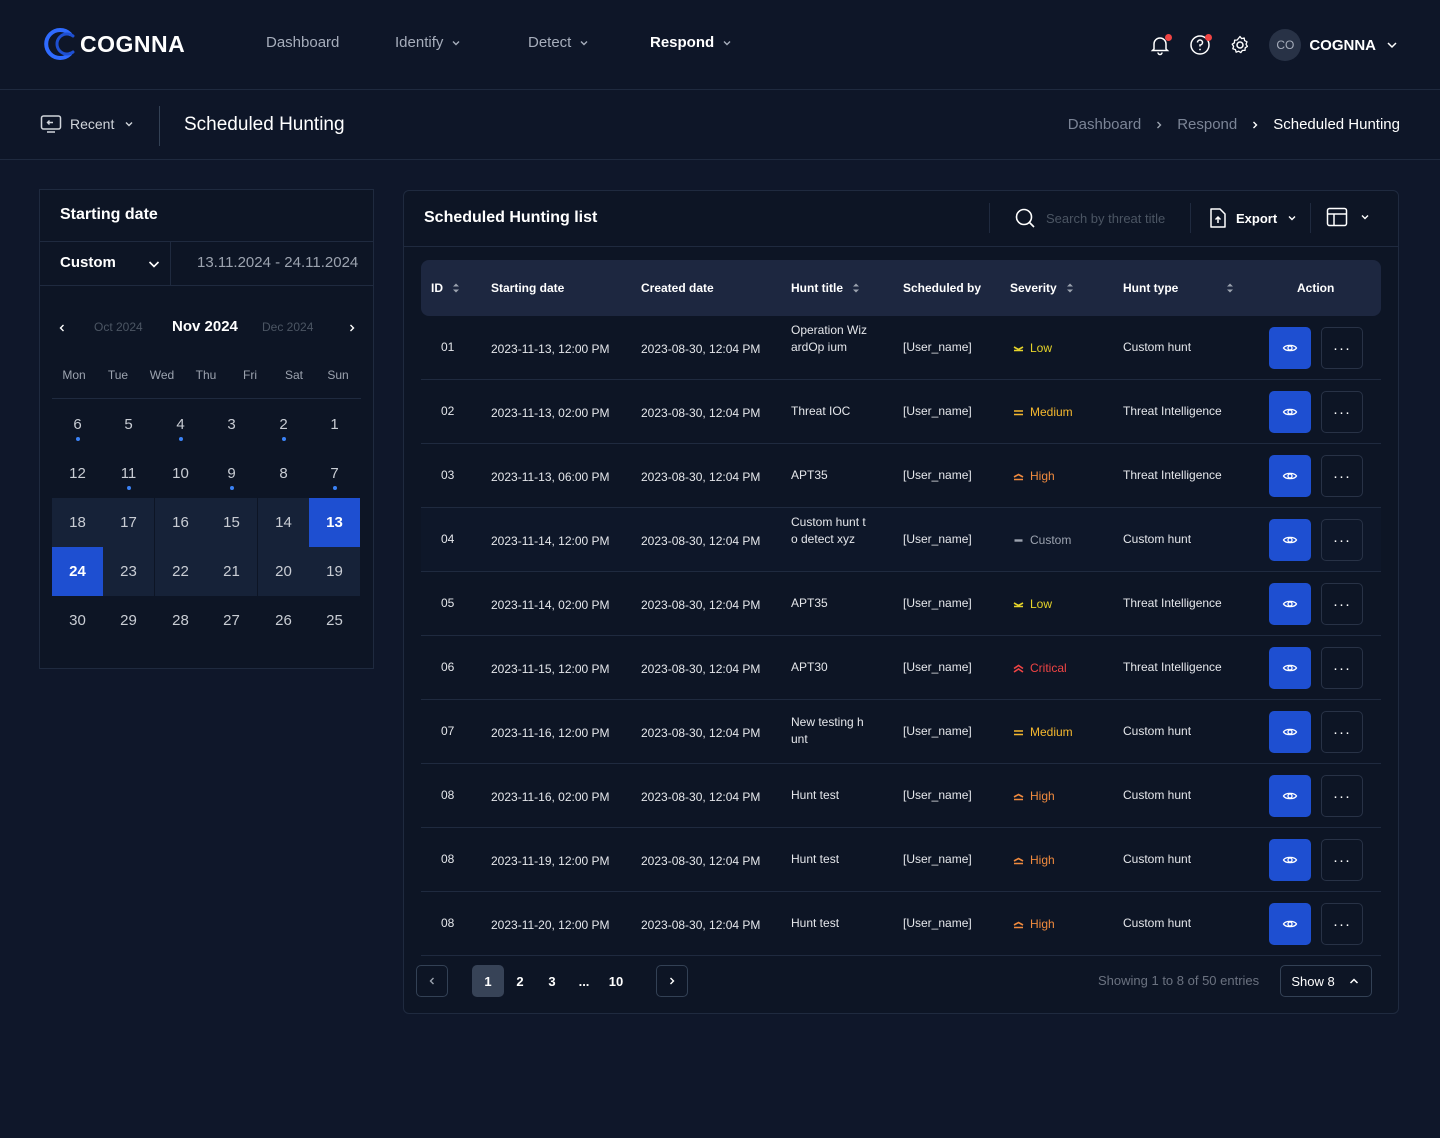 This screenshot has width=1440, height=1138. I want to click on help-button, so click(1200, 45).